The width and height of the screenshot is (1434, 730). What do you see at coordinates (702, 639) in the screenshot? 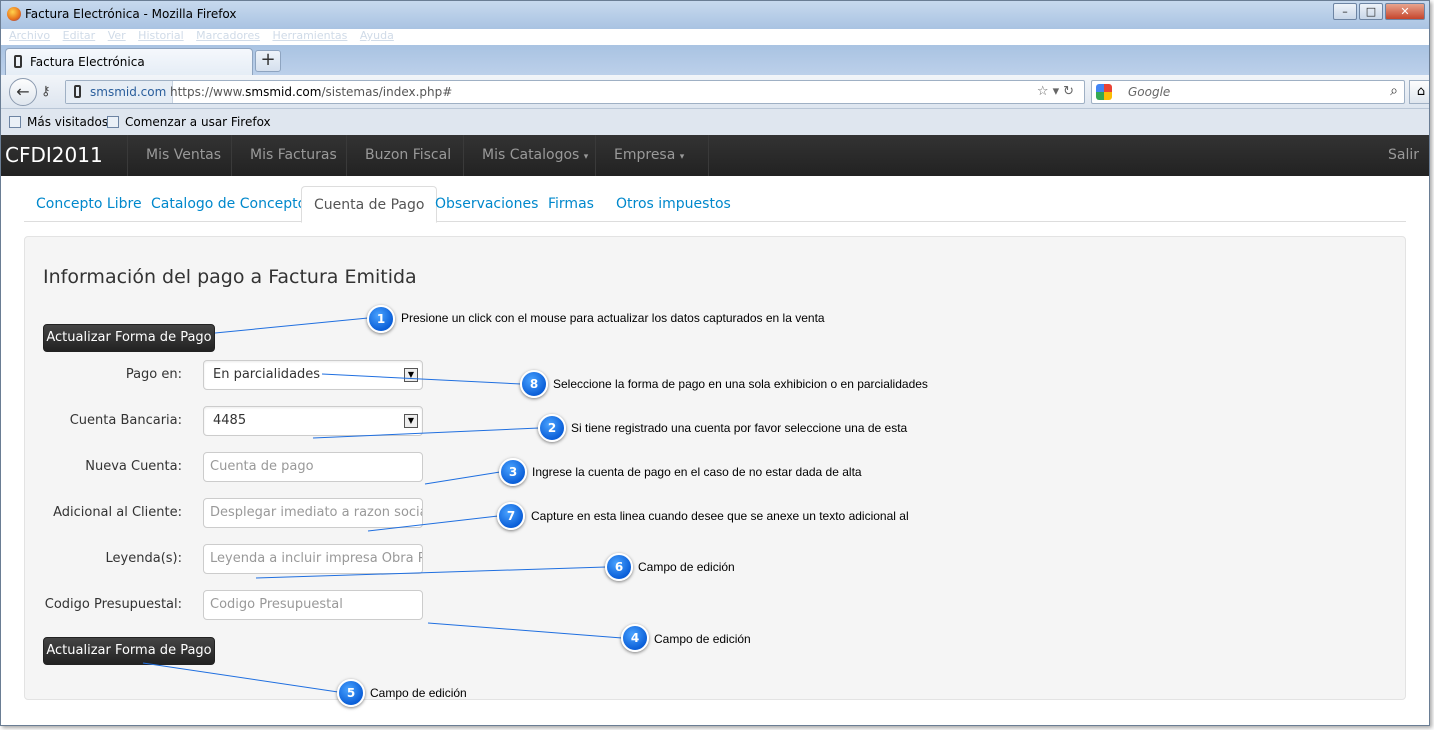
I see `callout-text-4: Campo de edición` at bounding box center [702, 639].